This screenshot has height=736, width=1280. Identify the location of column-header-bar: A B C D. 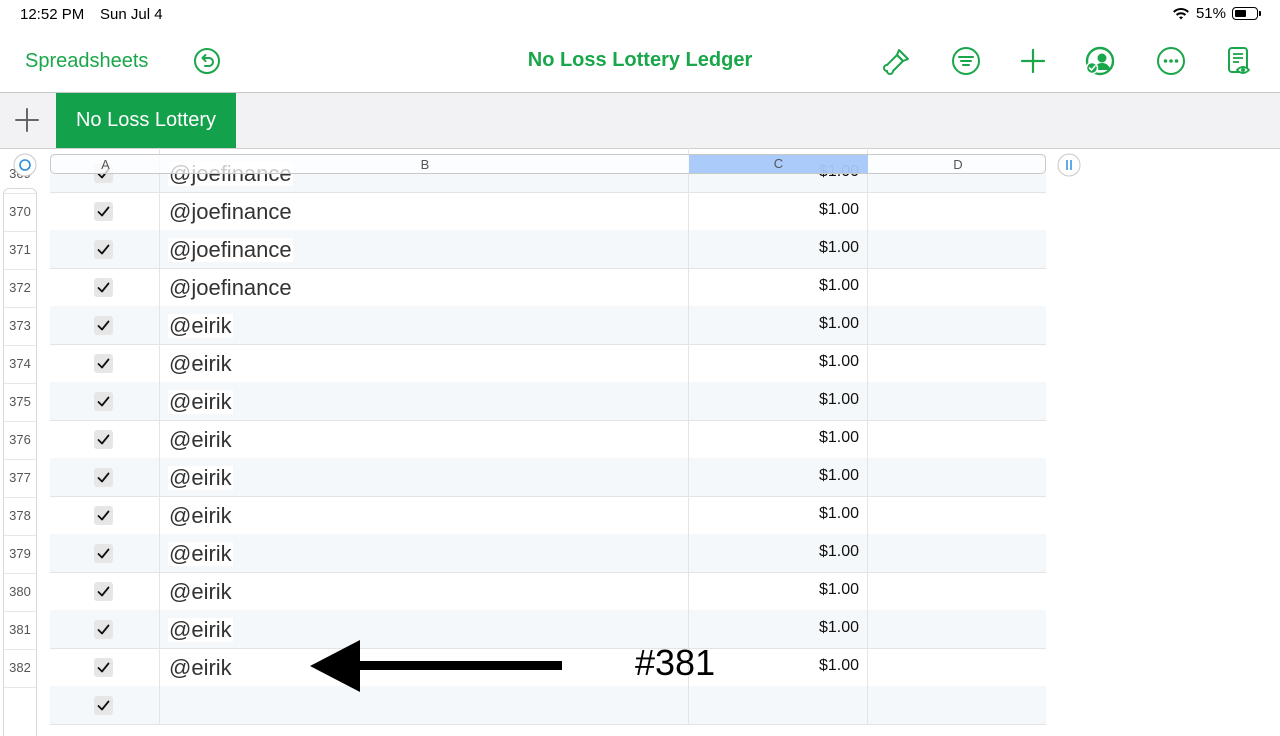
(548, 164).